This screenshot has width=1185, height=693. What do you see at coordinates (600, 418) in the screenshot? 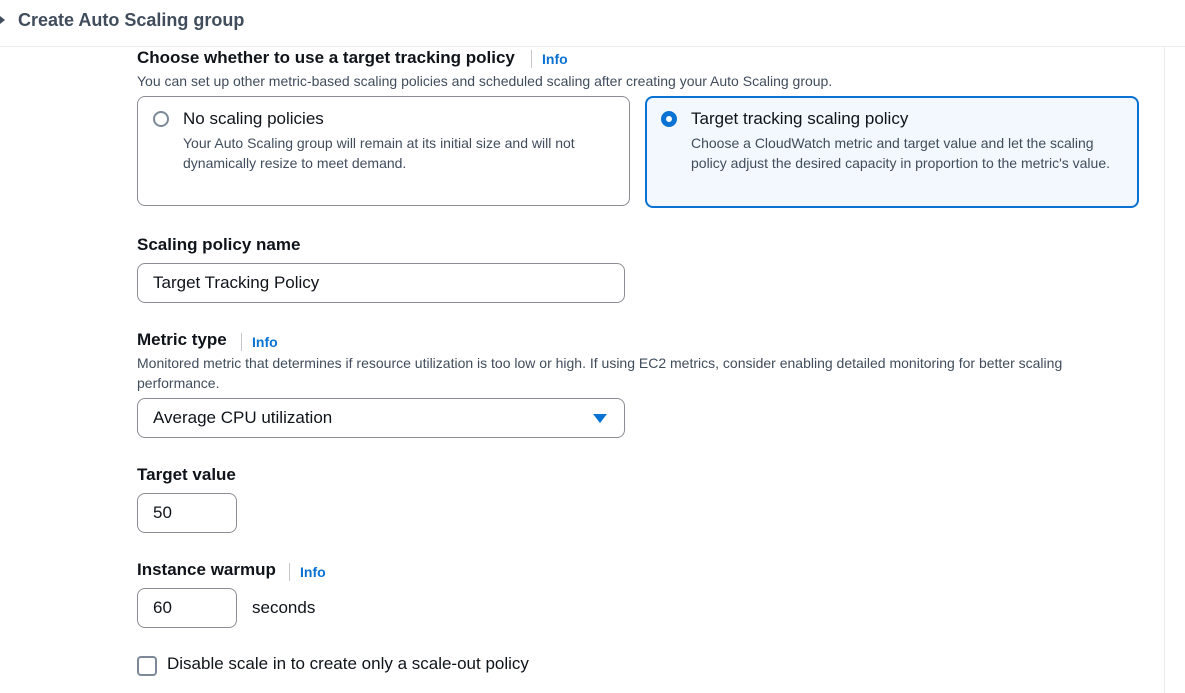
I see `caret-down-icon` at bounding box center [600, 418].